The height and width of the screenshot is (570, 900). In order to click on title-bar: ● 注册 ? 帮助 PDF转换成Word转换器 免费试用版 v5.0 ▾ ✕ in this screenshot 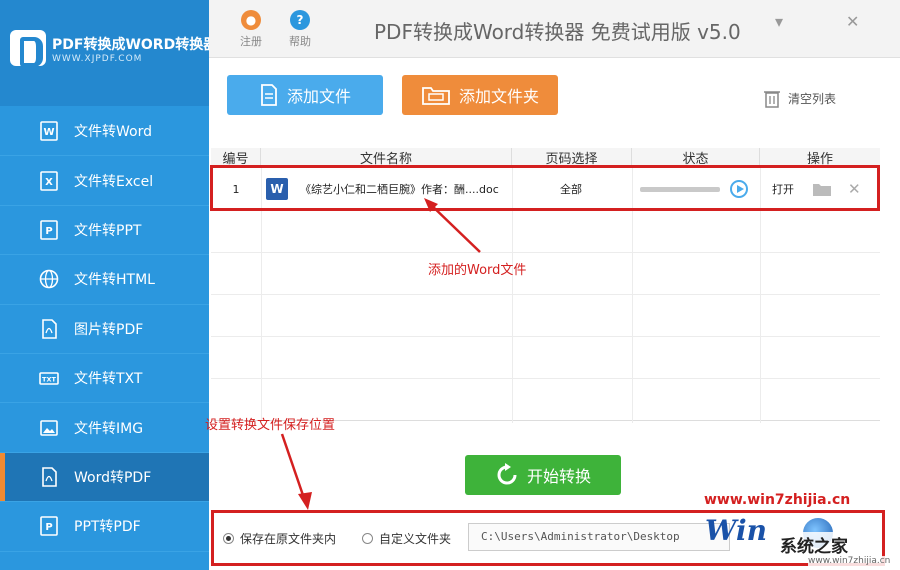, I will do `click(554, 29)`.